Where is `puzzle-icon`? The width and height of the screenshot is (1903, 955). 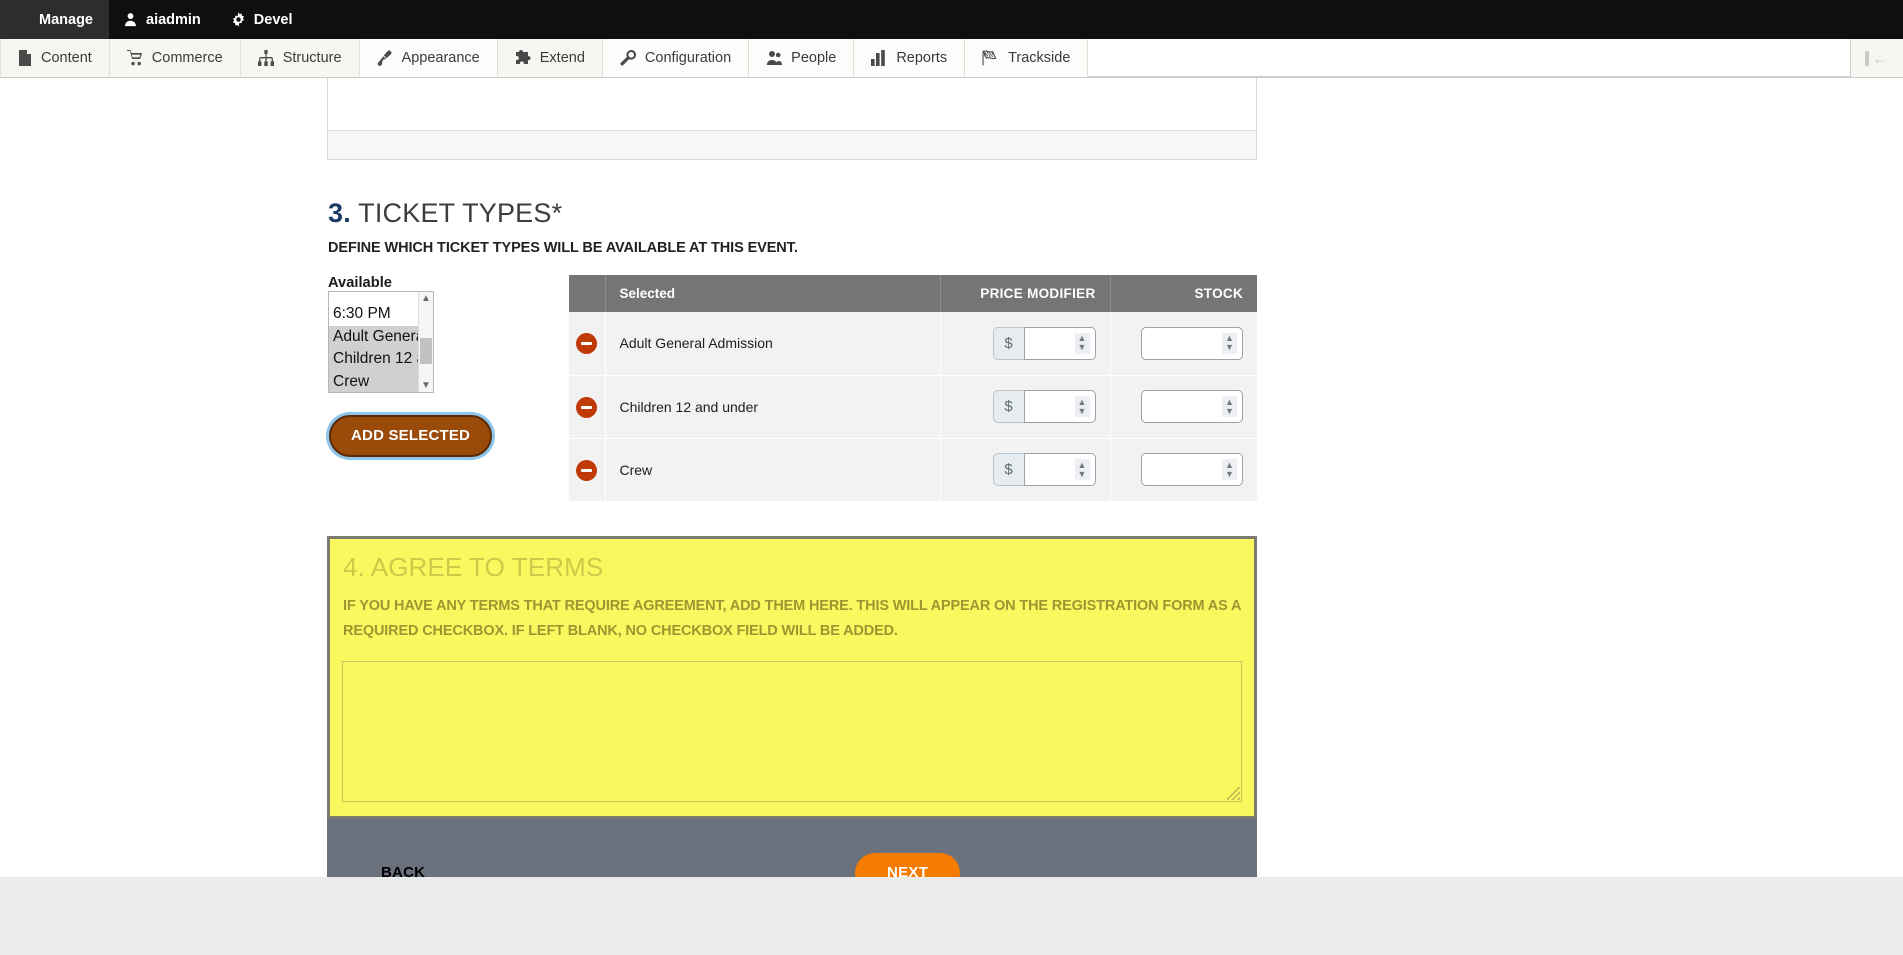 puzzle-icon is located at coordinates (523, 58).